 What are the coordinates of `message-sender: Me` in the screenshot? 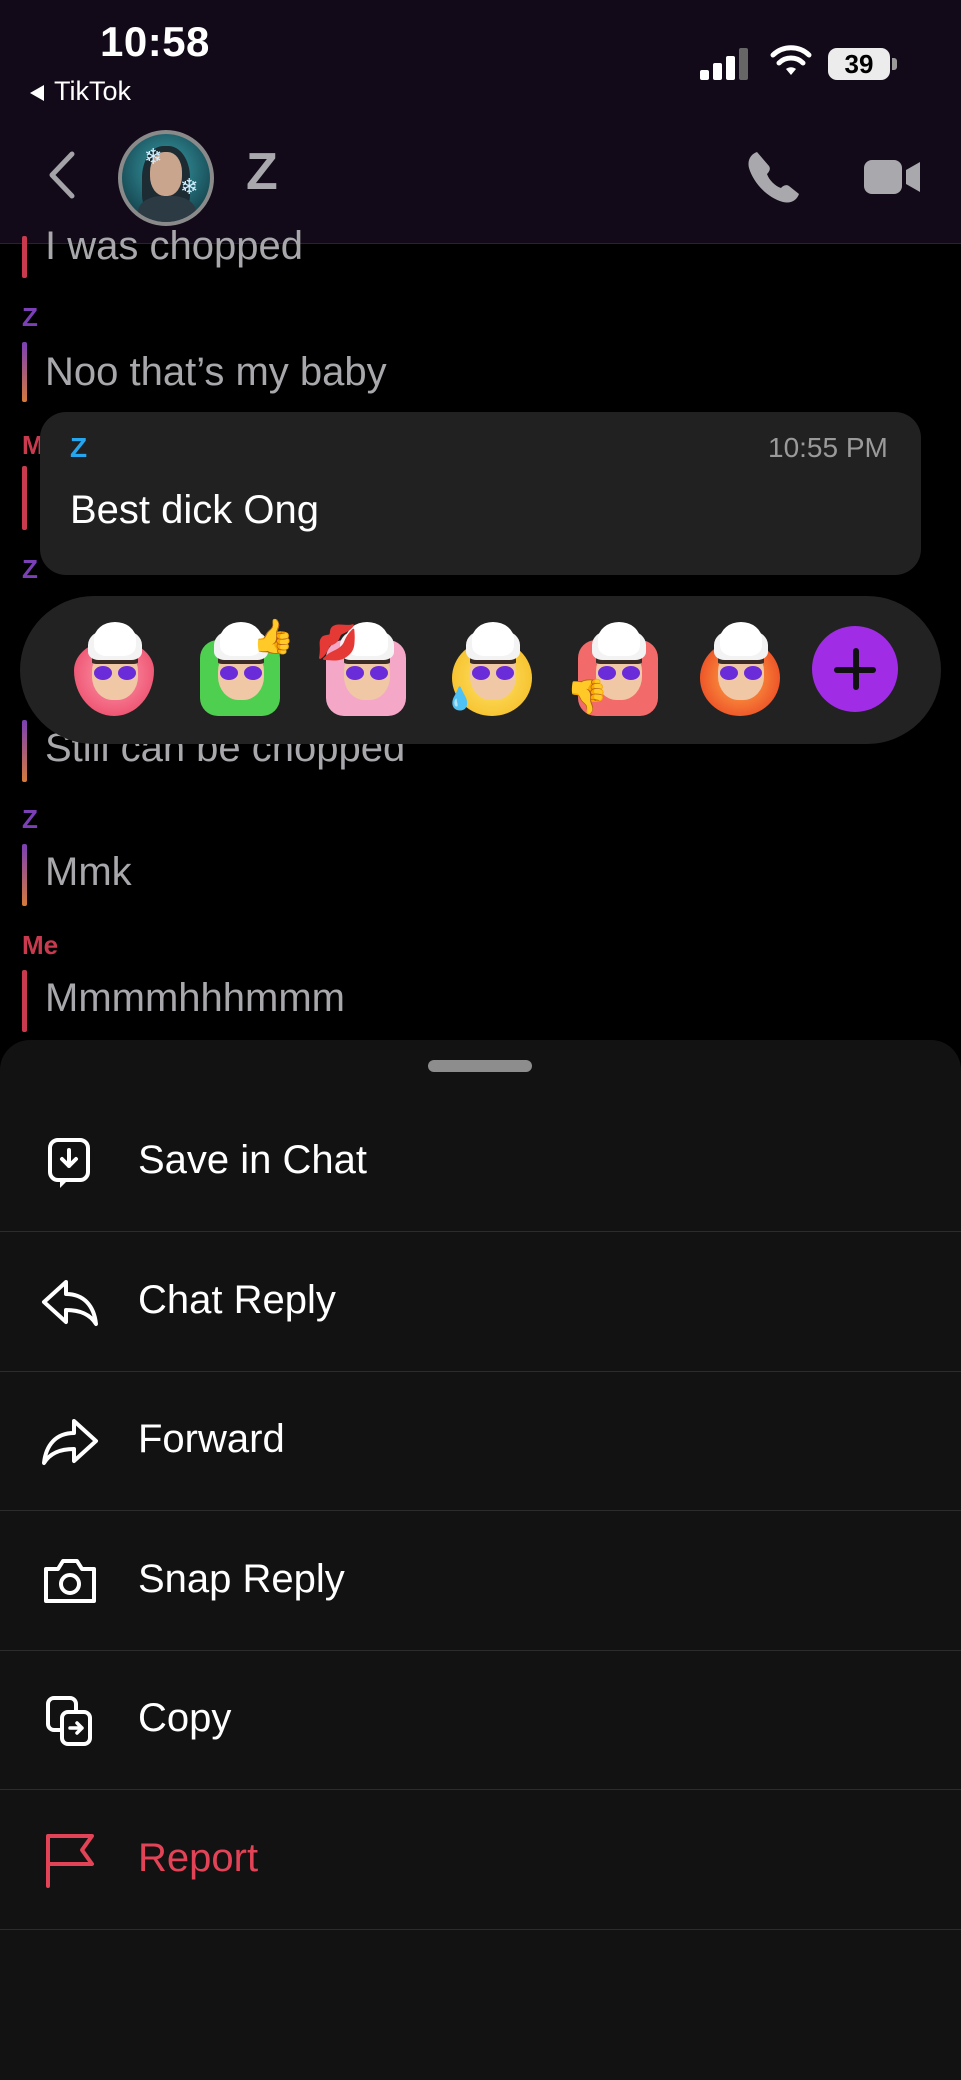 It's located at (40, 945).